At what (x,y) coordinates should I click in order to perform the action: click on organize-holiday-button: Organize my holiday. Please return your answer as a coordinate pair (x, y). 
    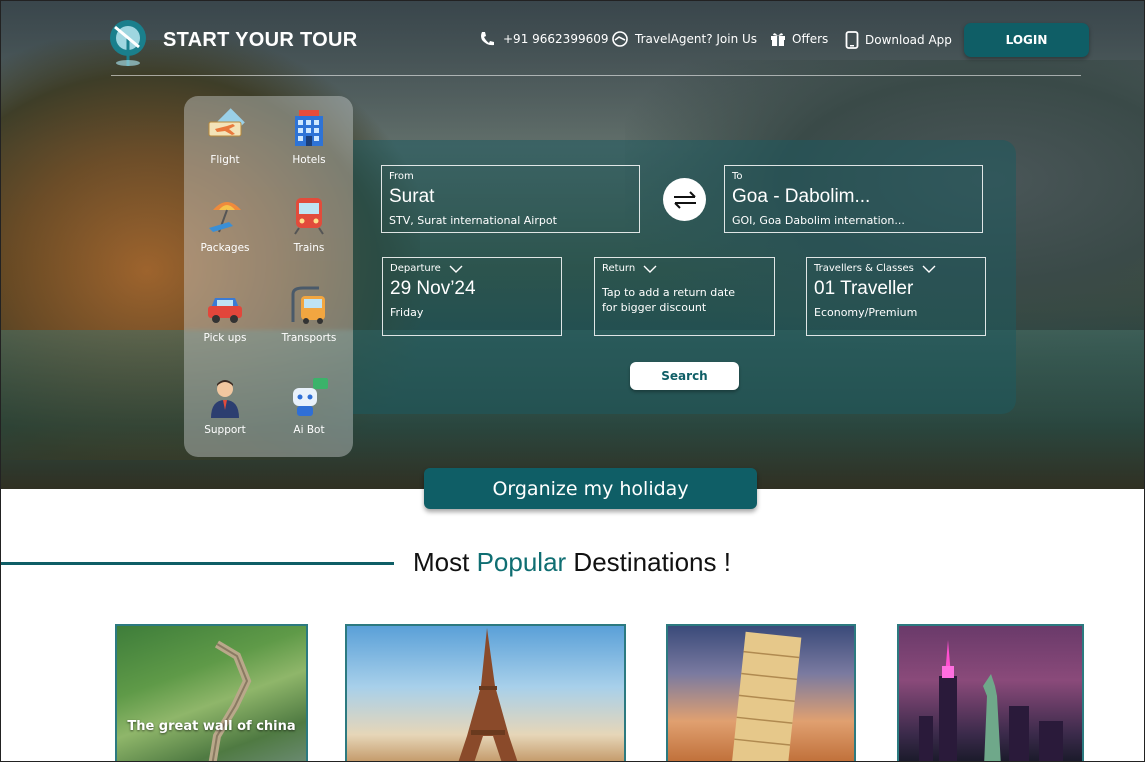
    Looking at the image, I should click on (590, 488).